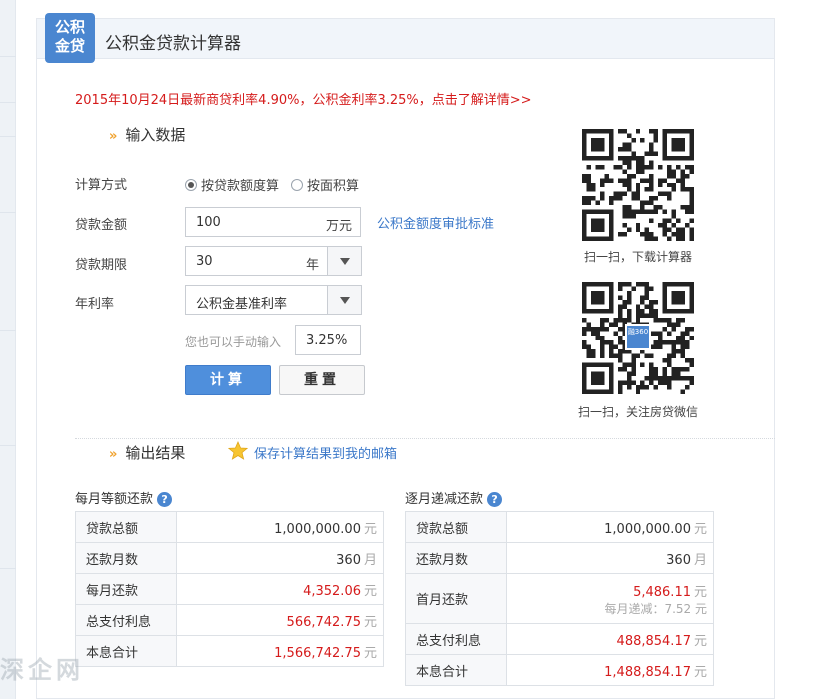 This screenshot has width=815, height=699. Describe the element at coordinates (444, 499) in the screenshot. I see `decreasing-payment-title-text: 逐月递减还款` at that location.